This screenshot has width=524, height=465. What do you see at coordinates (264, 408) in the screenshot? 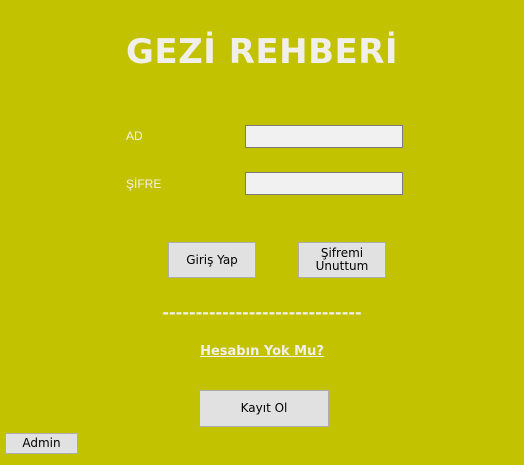
I see `register-button: Kayıt Ol` at bounding box center [264, 408].